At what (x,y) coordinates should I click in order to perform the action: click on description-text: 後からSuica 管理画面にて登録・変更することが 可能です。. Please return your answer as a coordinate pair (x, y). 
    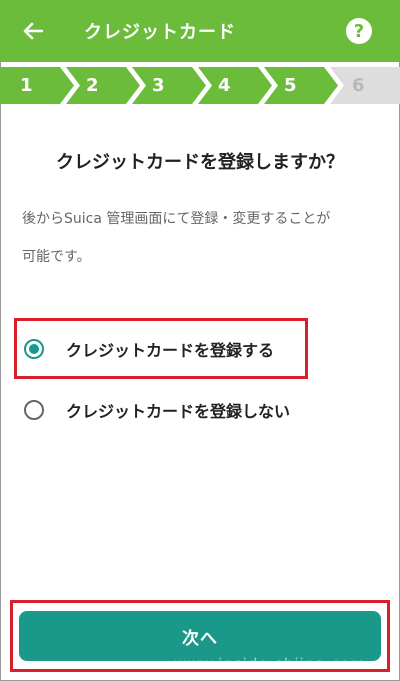
    Looking at the image, I should click on (176, 238).